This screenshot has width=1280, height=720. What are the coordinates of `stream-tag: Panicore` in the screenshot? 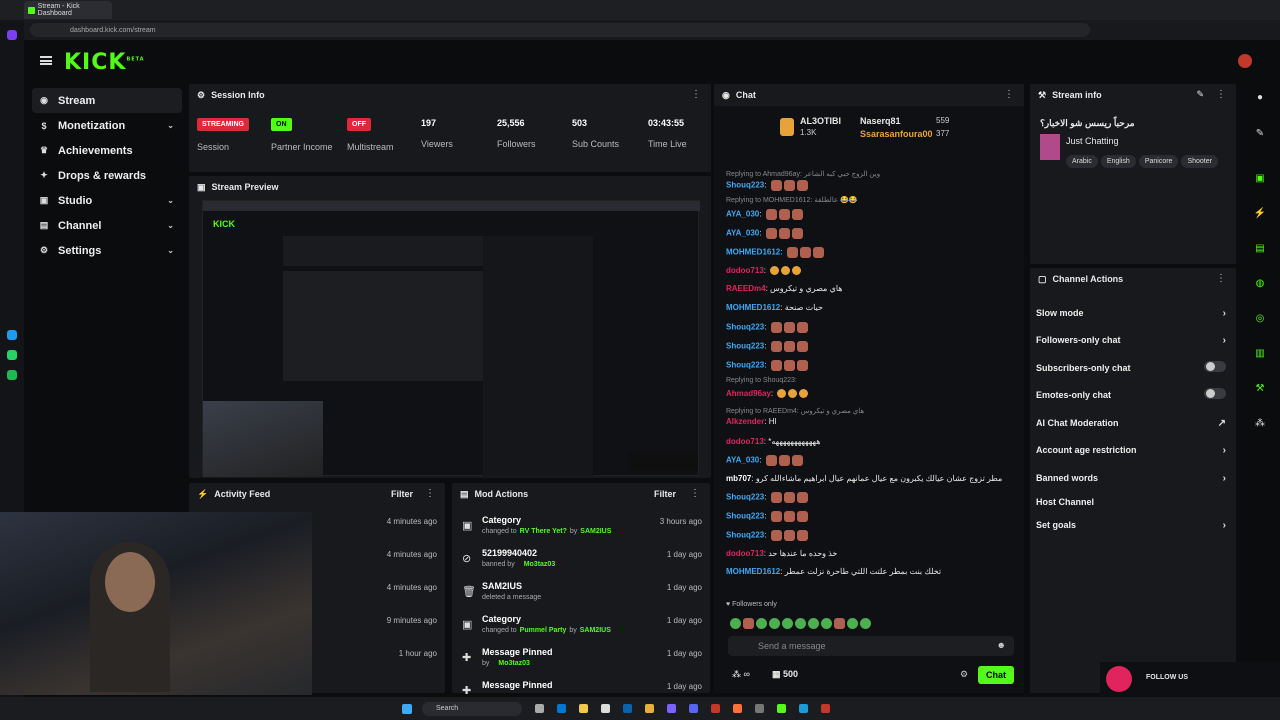 It's located at (1158, 161).